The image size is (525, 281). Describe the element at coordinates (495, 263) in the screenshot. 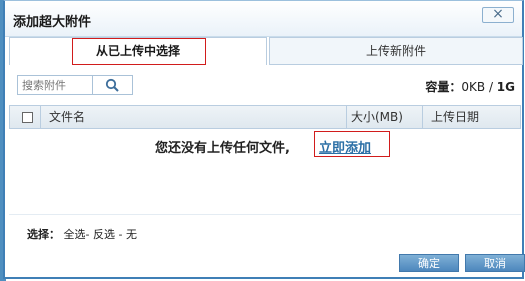

I see `cancel-button: 取消` at that location.